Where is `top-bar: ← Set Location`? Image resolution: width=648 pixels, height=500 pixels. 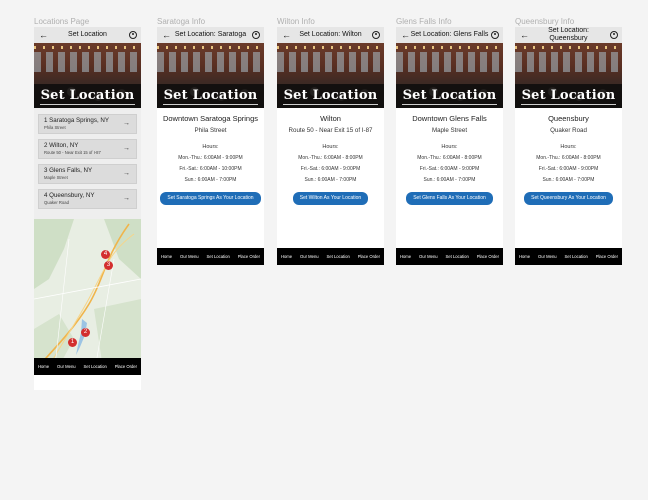
top-bar: ← Set Location is located at coordinates (87, 35).